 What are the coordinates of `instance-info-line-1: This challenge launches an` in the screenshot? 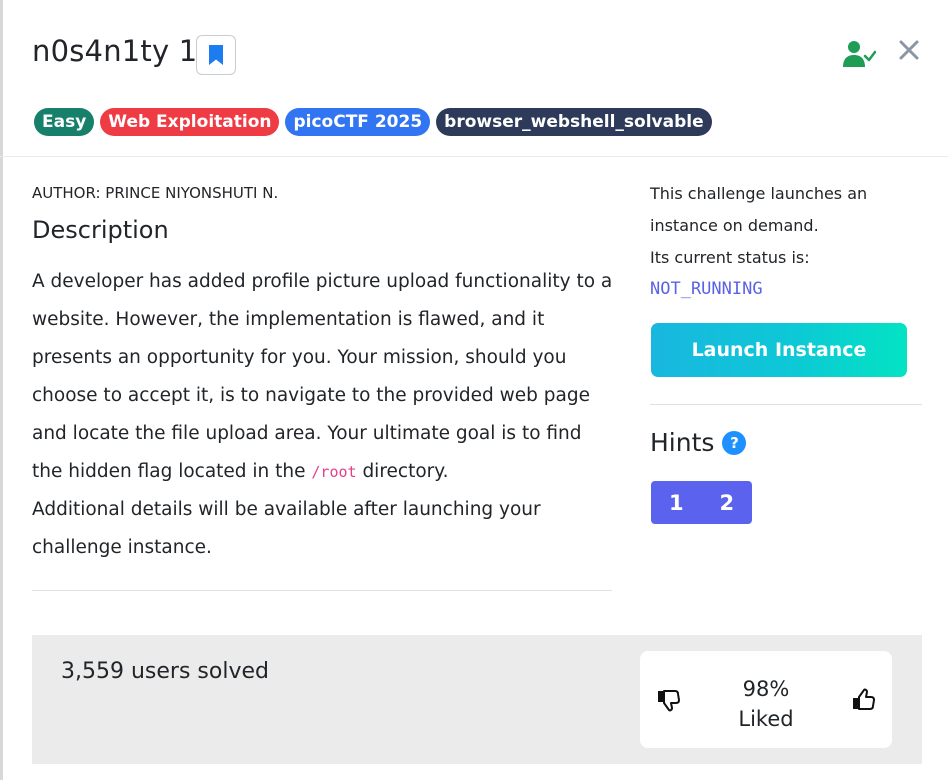 It's located at (759, 193).